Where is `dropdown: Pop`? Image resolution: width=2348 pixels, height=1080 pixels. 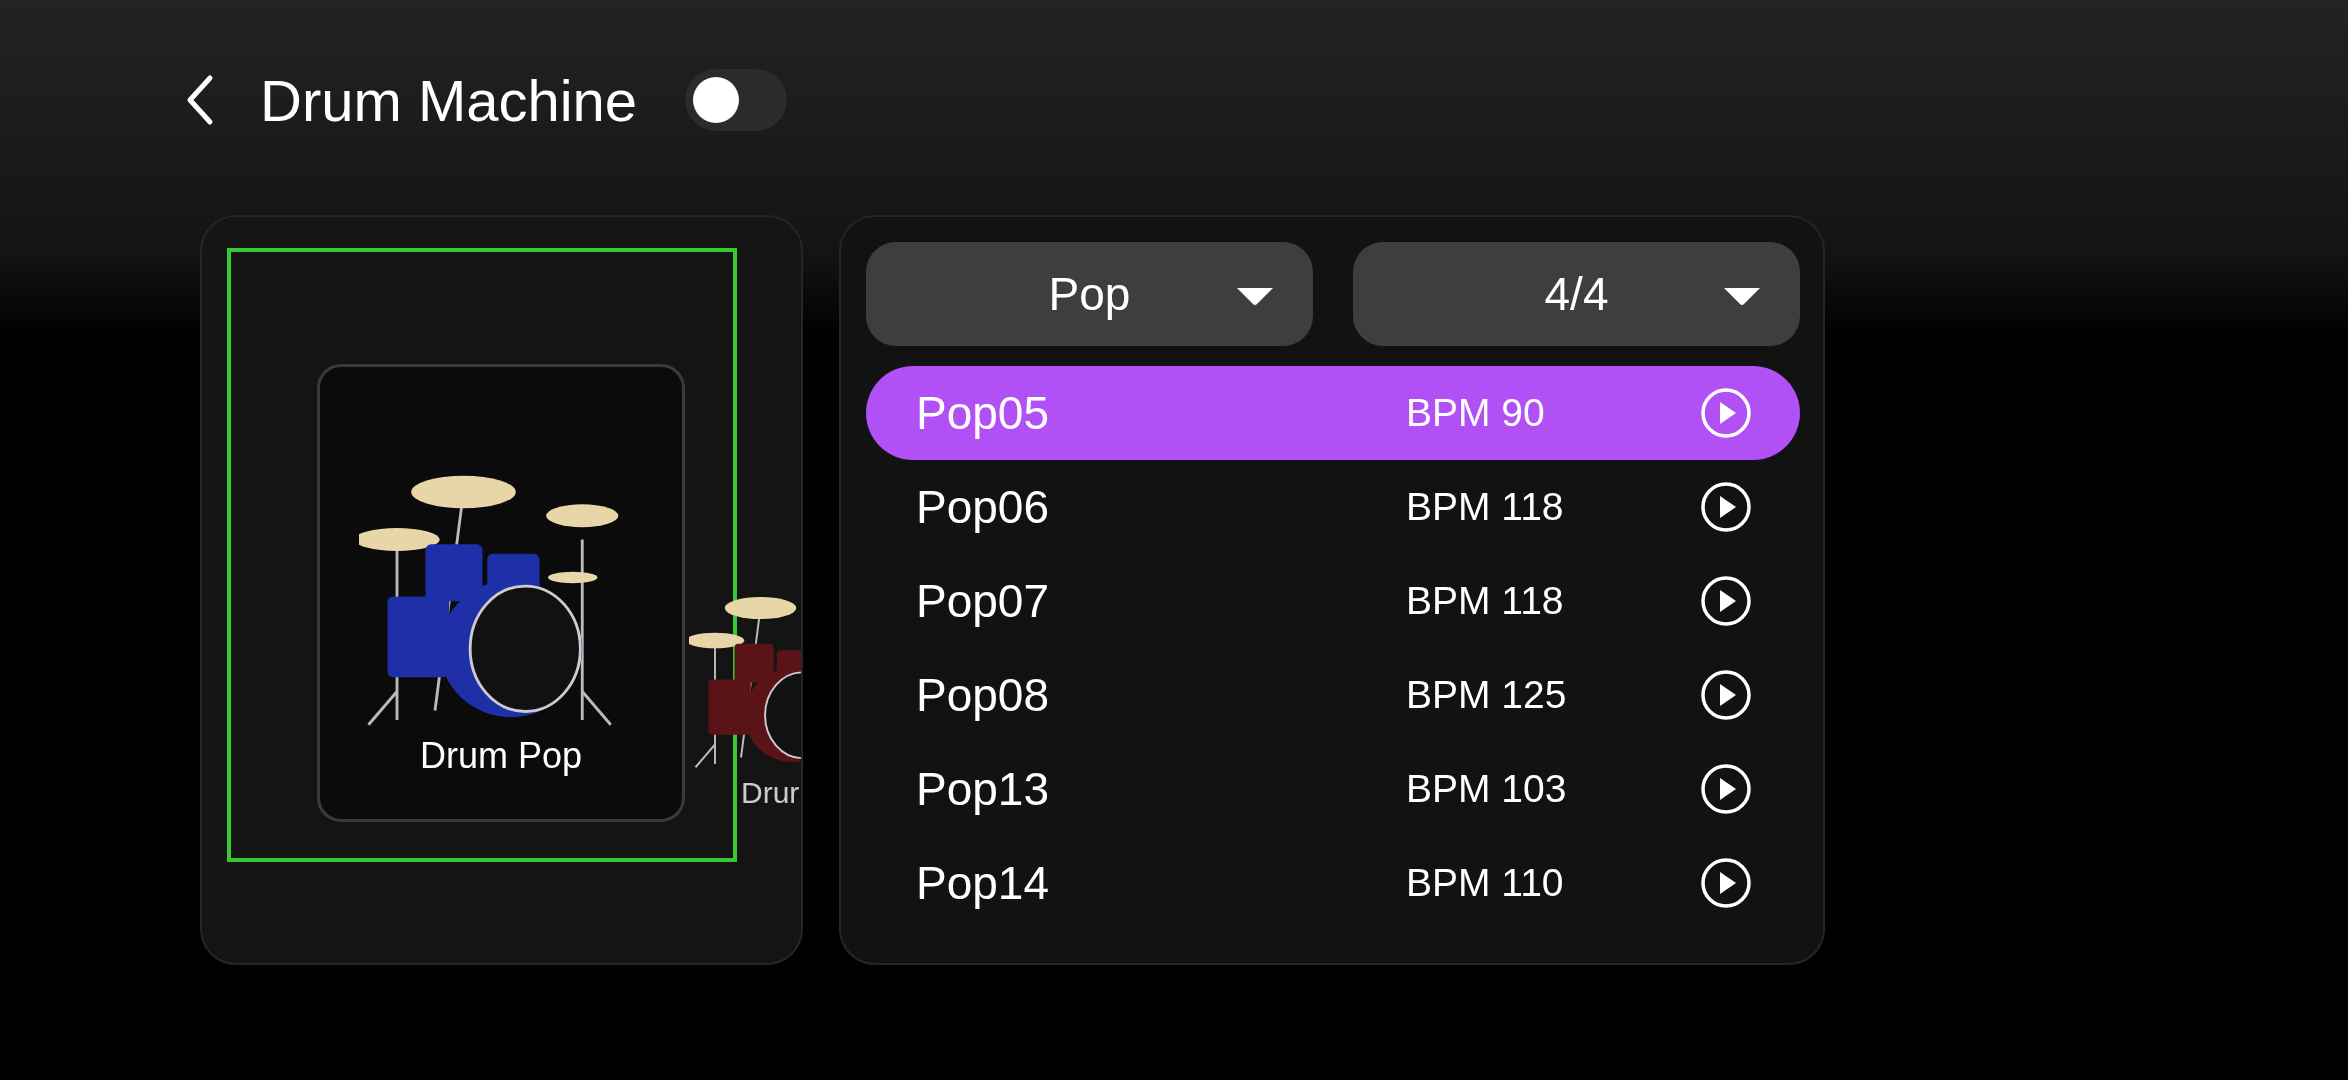 dropdown: Pop is located at coordinates (1089, 294).